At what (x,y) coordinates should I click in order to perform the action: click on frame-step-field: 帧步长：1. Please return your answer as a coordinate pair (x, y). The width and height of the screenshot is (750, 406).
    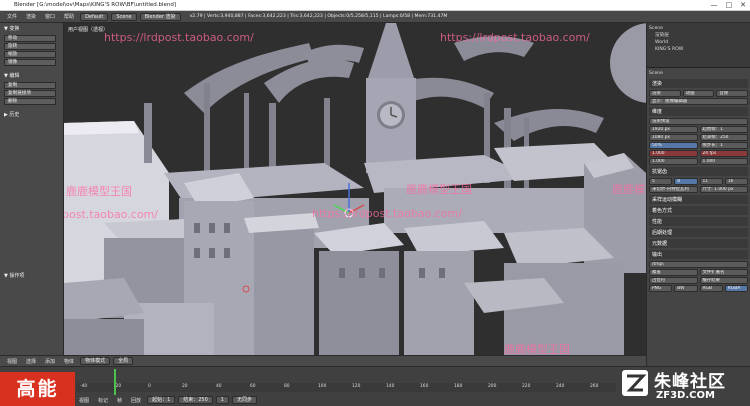
    Looking at the image, I should click on (723, 145).